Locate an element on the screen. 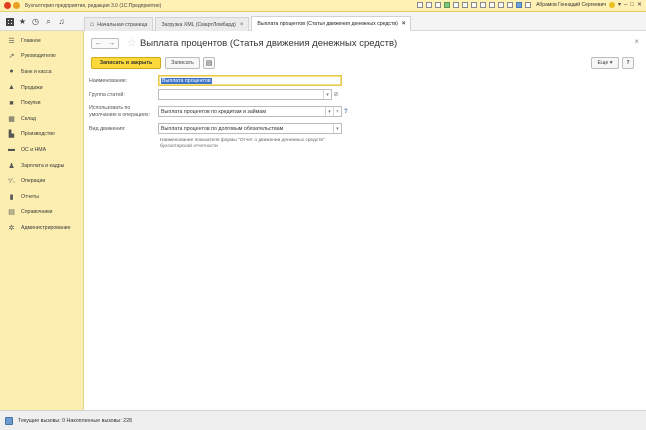 This screenshot has height=430, width=646. zoom-icon is located at coordinates (510, 5).